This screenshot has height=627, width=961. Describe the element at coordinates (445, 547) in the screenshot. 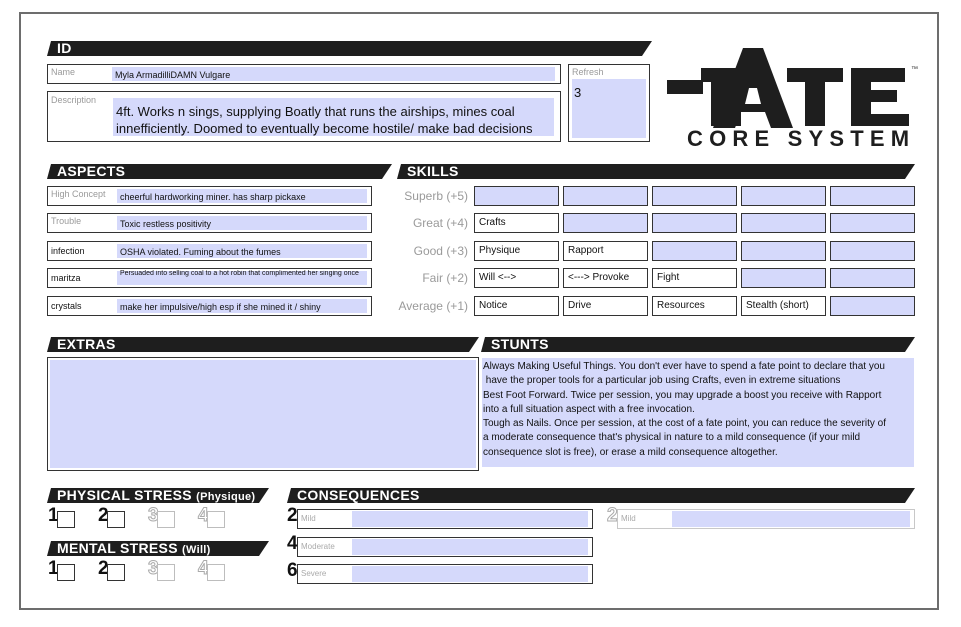

I see `consequence-slot: Moderate` at that location.